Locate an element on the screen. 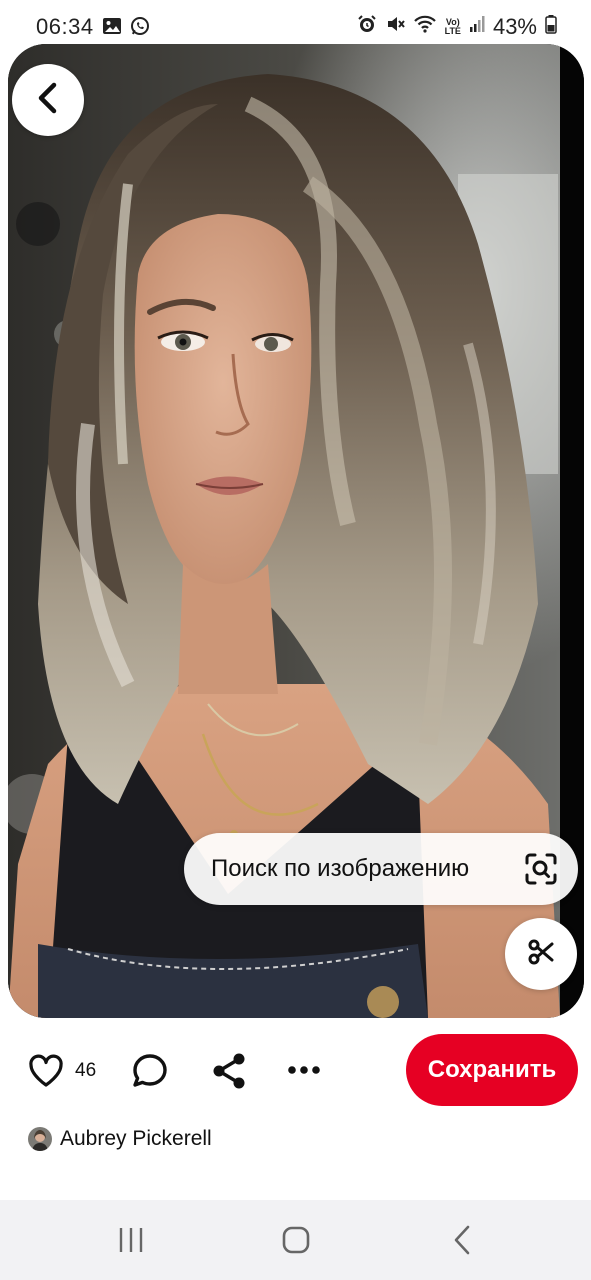  chevron-left-icon is located at coordinates (48, 100).